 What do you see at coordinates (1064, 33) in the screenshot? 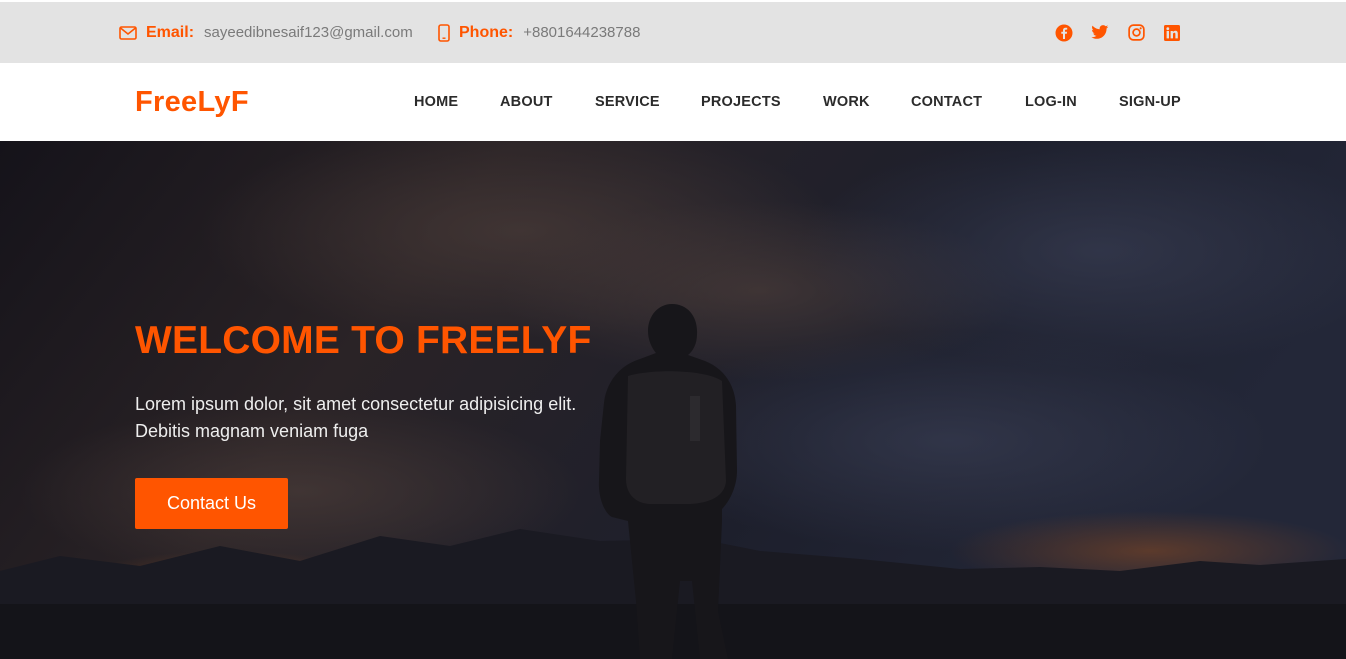
I see `facebook-icon` at bounding box center [1064, 33].